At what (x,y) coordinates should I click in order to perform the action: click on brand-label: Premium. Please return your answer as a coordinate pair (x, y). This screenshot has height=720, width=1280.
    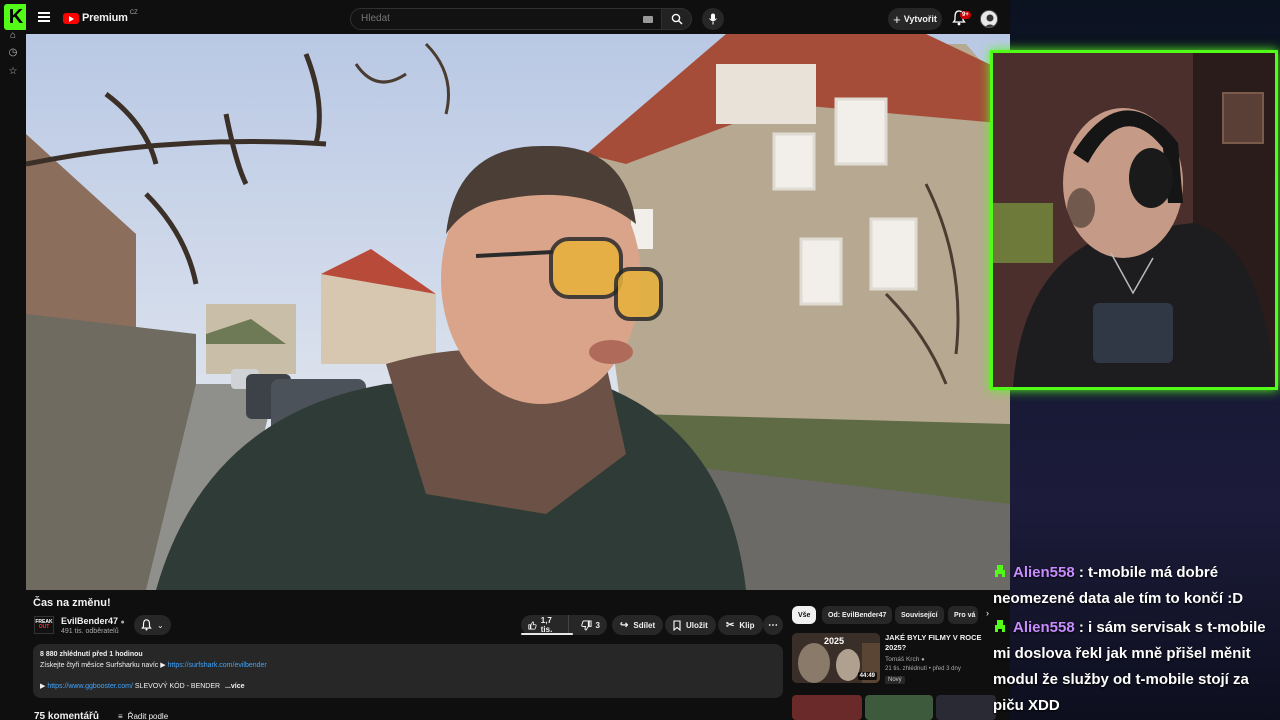
    Looking at the image, I should click on (105, 18).